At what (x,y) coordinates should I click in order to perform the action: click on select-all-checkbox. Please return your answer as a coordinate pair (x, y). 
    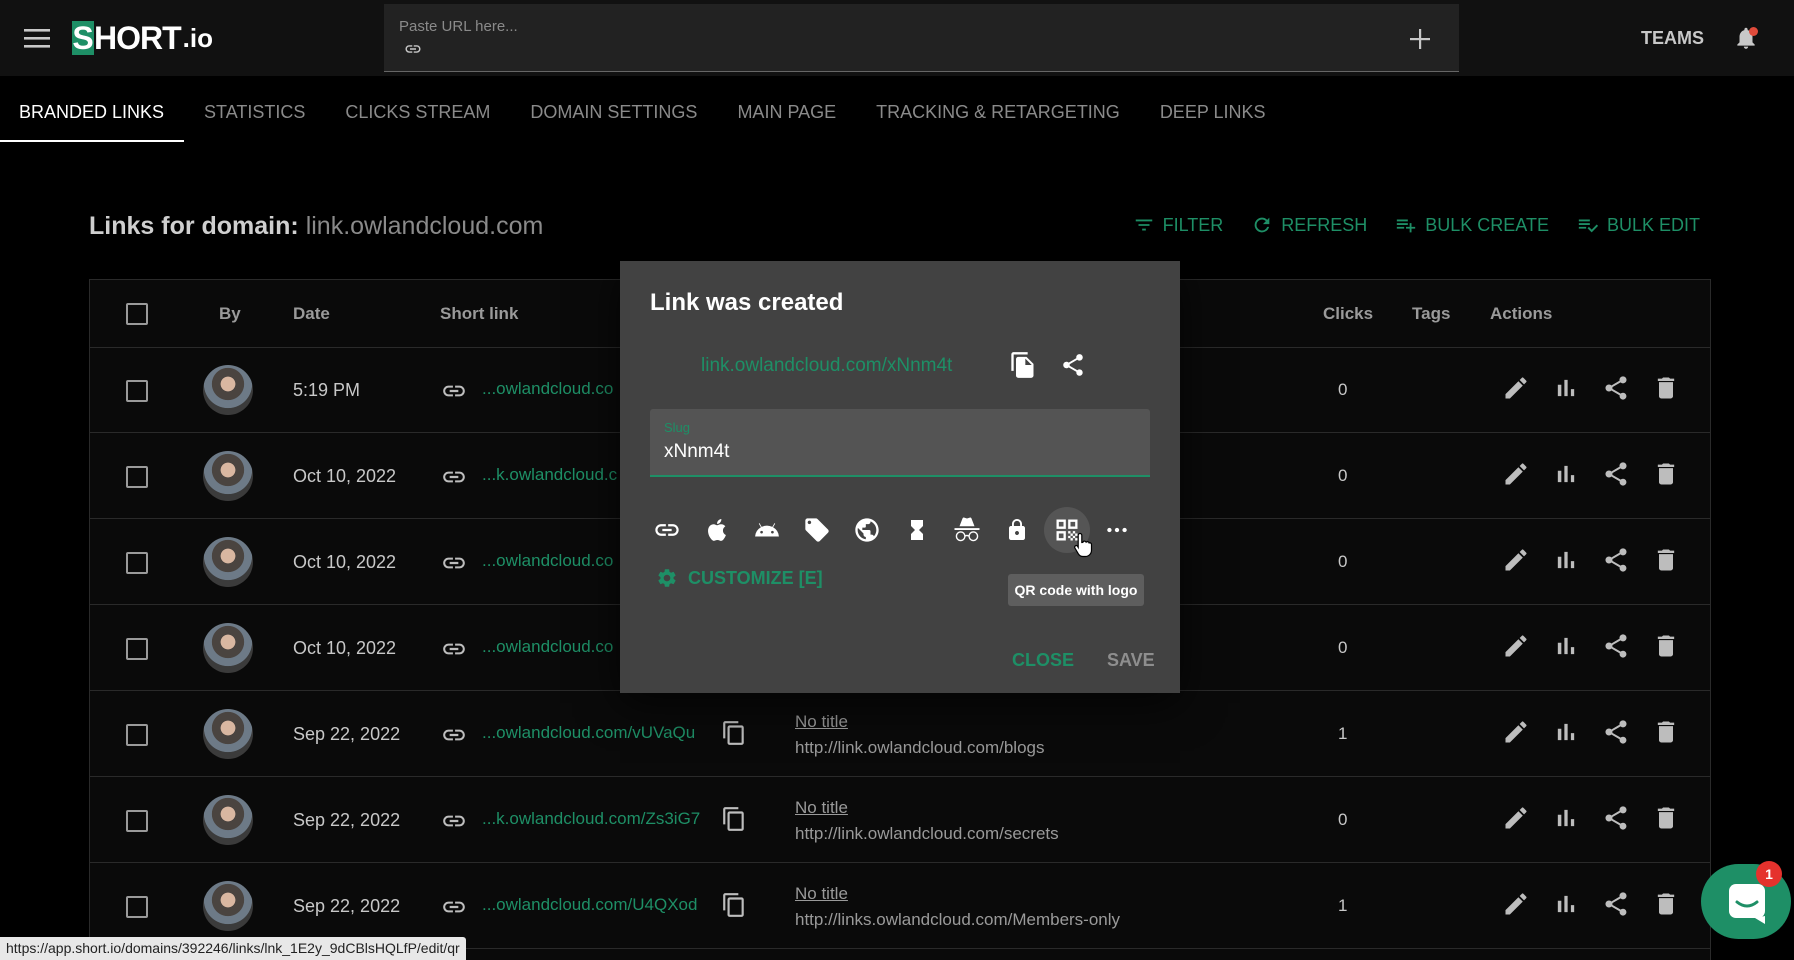
    Looking at the image, I should click on (137, 314).